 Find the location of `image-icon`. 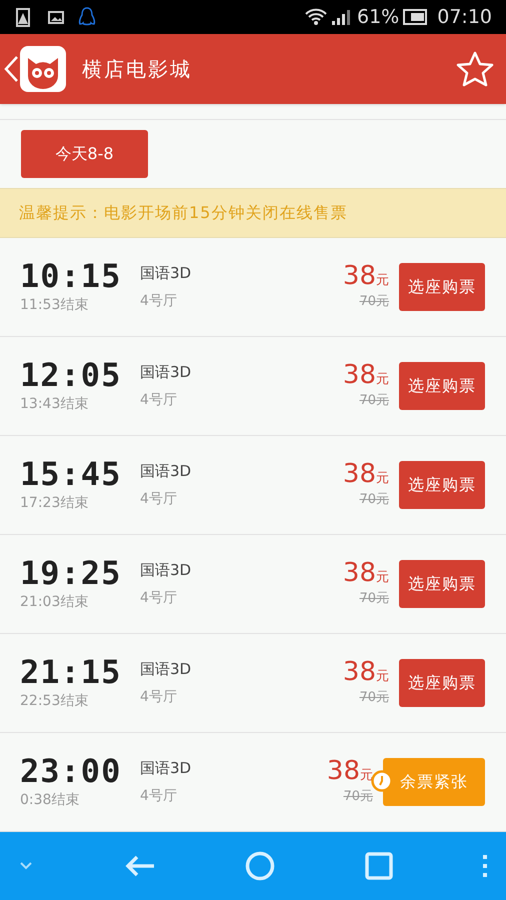

image-icon is located at coordinates (56, 17).